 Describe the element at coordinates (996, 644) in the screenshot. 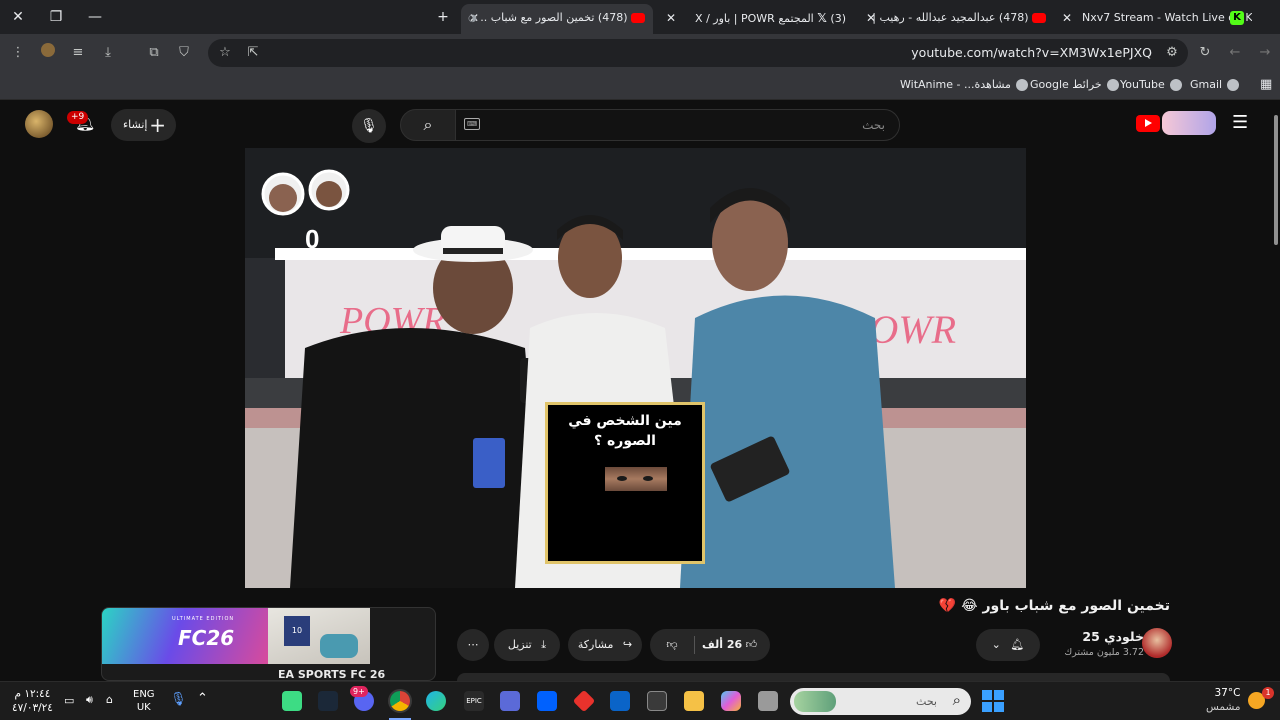

I see `chevron-down-icon: ⌄` at that location.